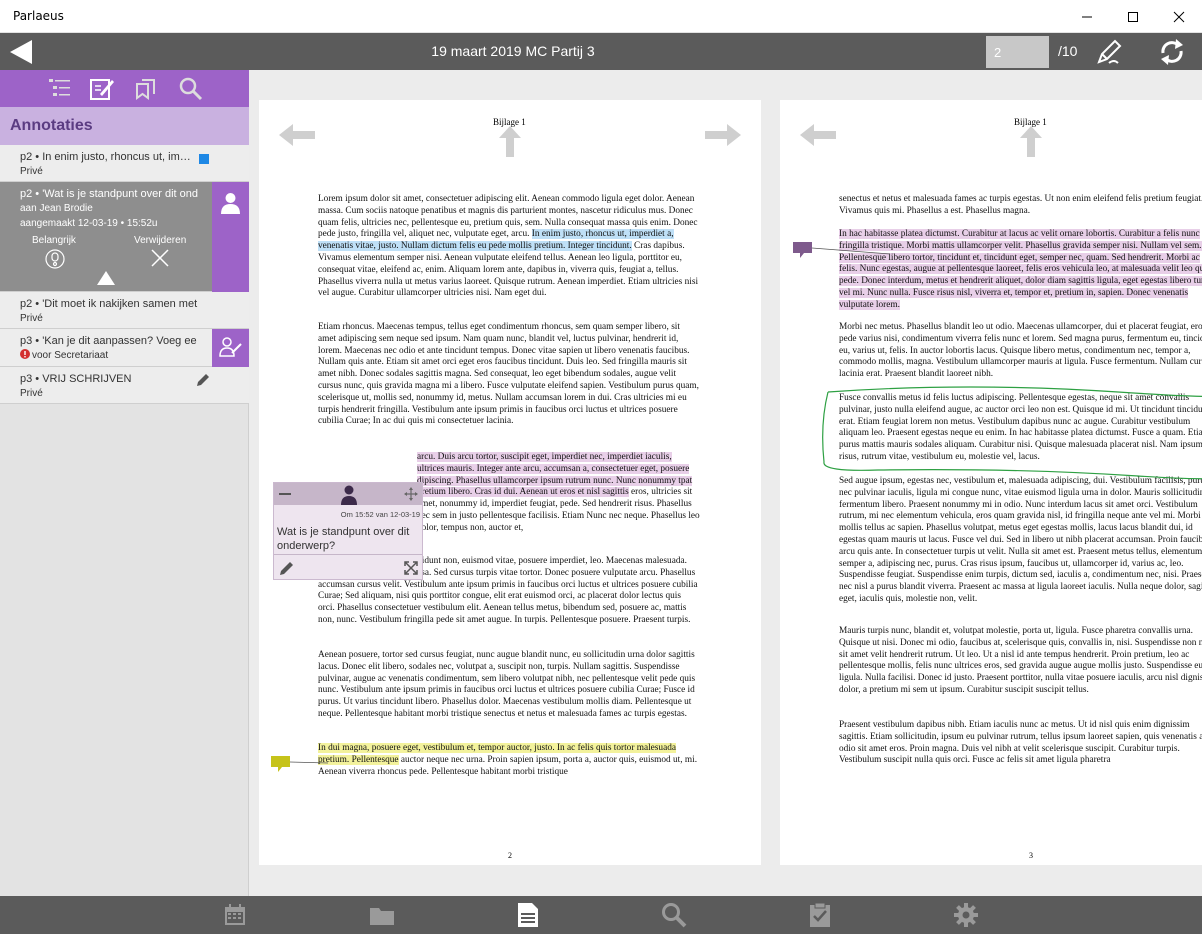 The image size is (1202, 934). What do you see at coordinates (56, 208) in the screenshot?
I see `annotation-recipient: aan Jean Brodie` at bounding box center [56, 208].